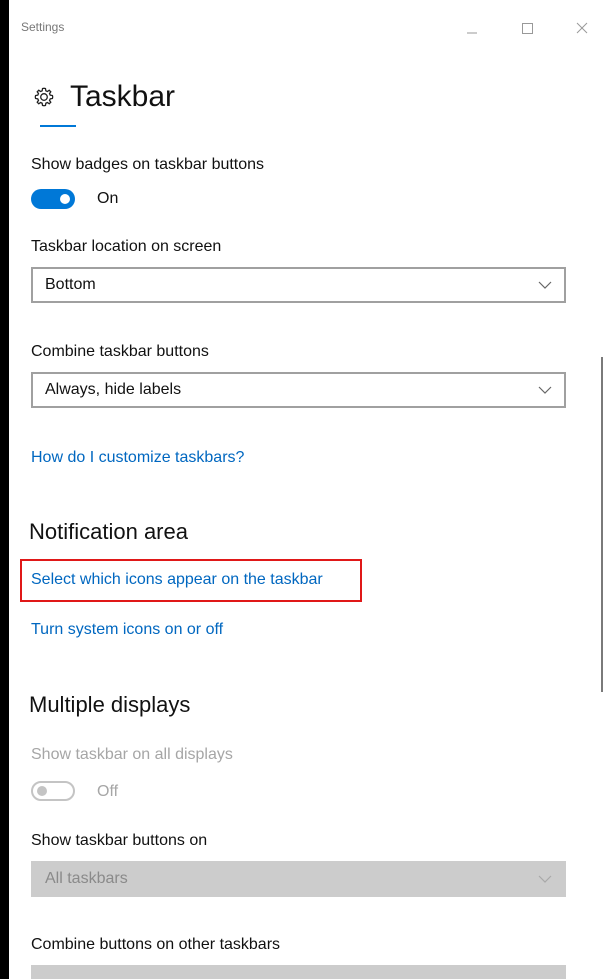 This screenshot has width=606, height=979. I want to click on minimize-button, so click(472, 28).